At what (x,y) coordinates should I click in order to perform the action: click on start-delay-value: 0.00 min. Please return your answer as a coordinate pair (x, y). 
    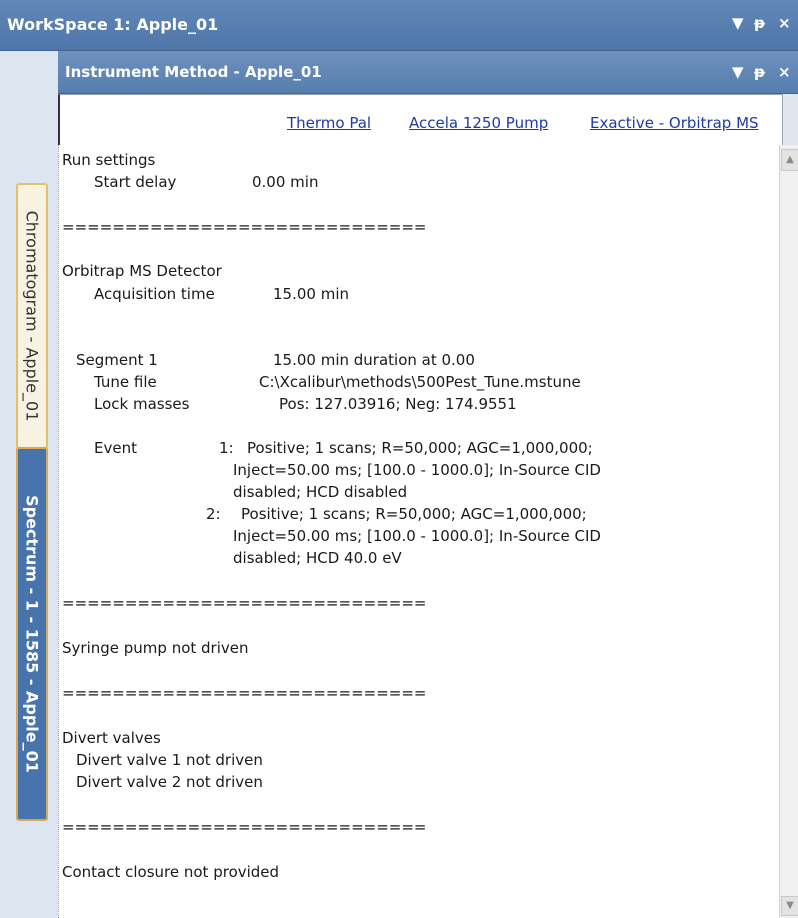
    Looking at the image, I should click on (285, 182).